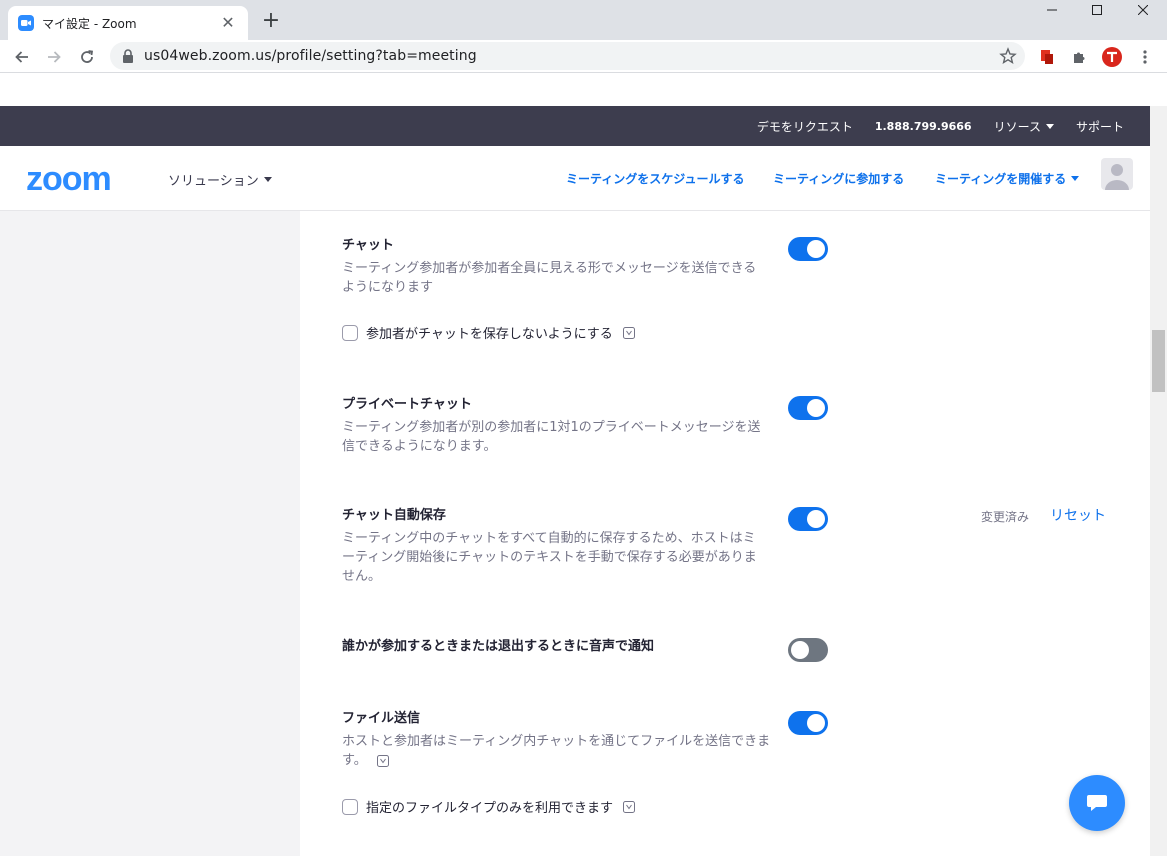 The width and height of the screenshot is (1167, 856). I want to click on toggle-private-chat, so click(808, 408).